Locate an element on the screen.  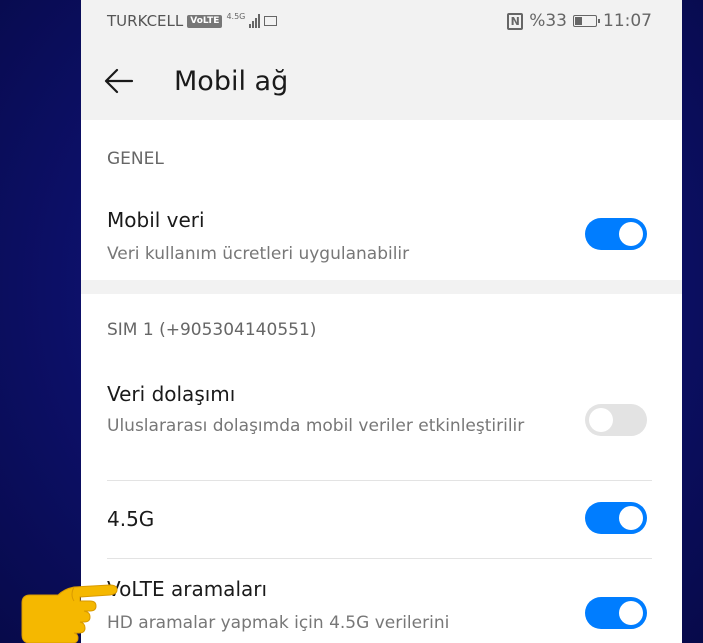
lte-toggle is located at coordinates (616, 518).